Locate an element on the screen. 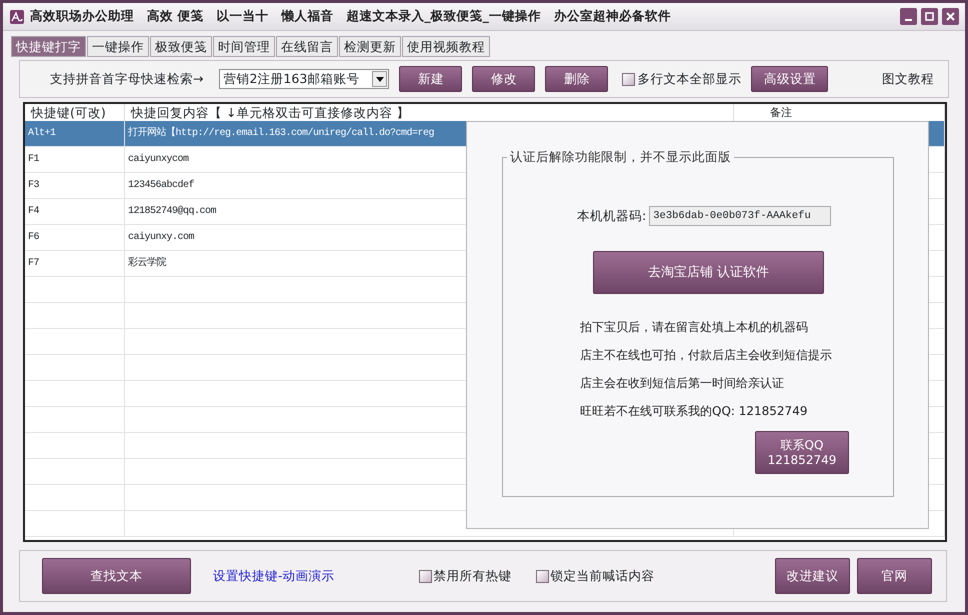 The height and width of the screenshot is (615, 968). machine-code-label: 本机机器码: is located at coordinates (611, 215).